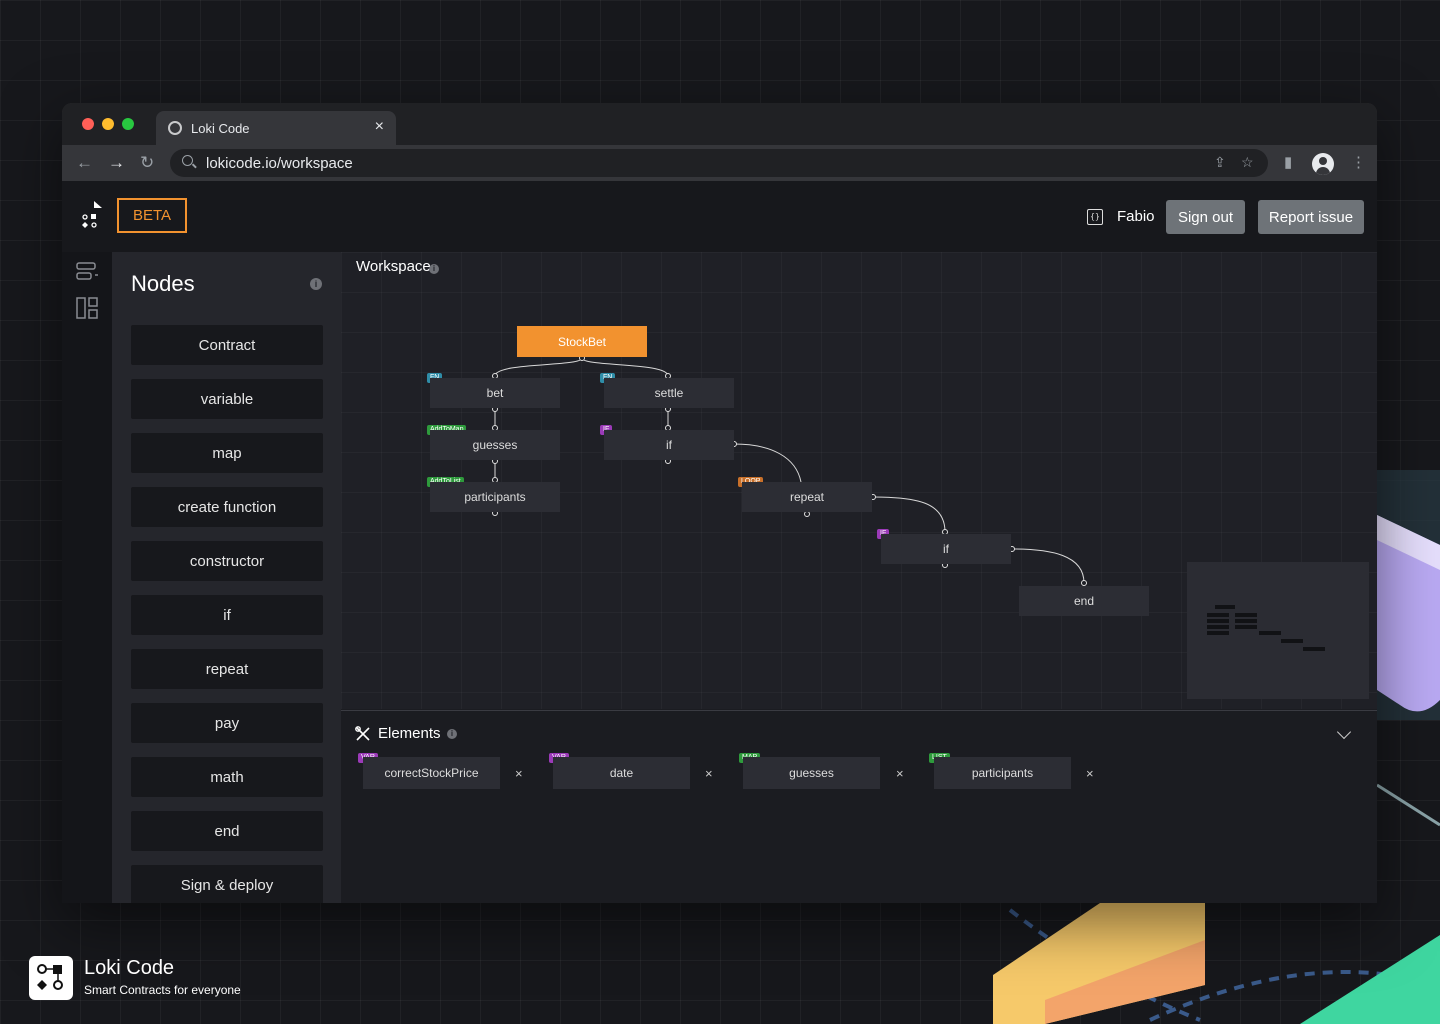 The height and width of the screenshot is (1024, 1440). What do you see at coordinates (495, 497) in the screenshot?
I see `workspace-node-participants: participants` at bounding box center [495, 497].